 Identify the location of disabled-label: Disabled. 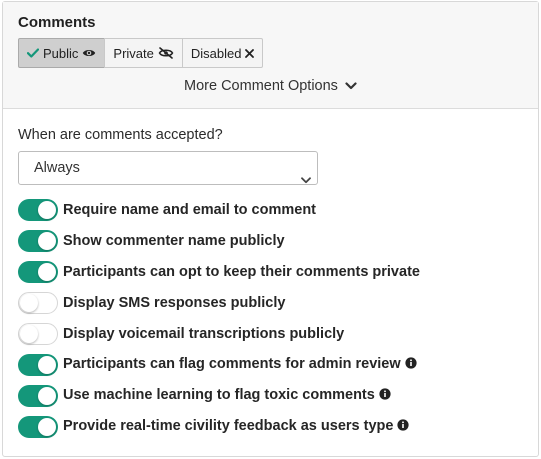
(216, 53).